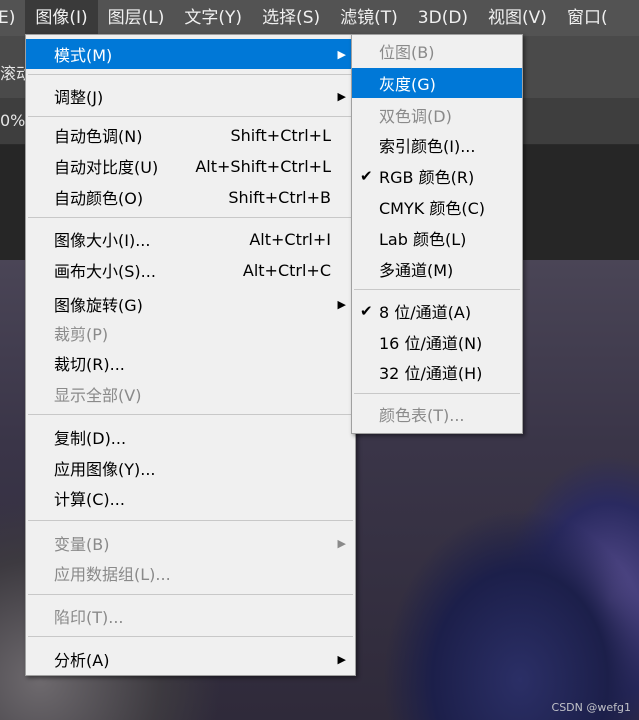 Image resolution: width=639 pixels, height=720 pixels. I want to click on menubar-item-layer: 图层(L), so click(136, 18).